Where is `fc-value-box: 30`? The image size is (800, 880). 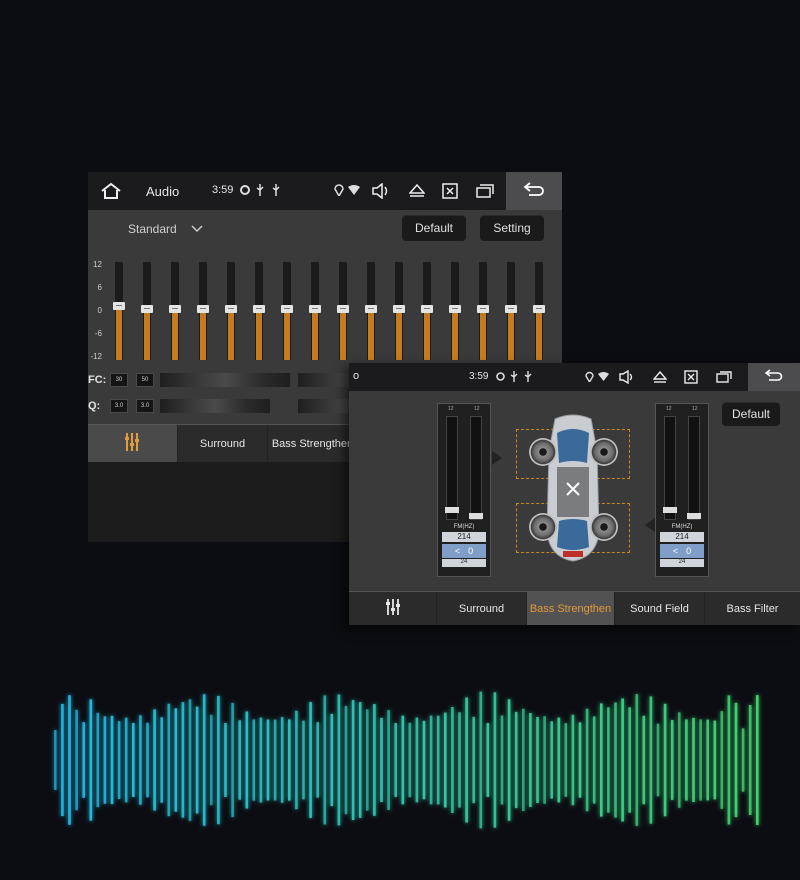 fc-value-box: 30 is located at coordinates (119, 380).